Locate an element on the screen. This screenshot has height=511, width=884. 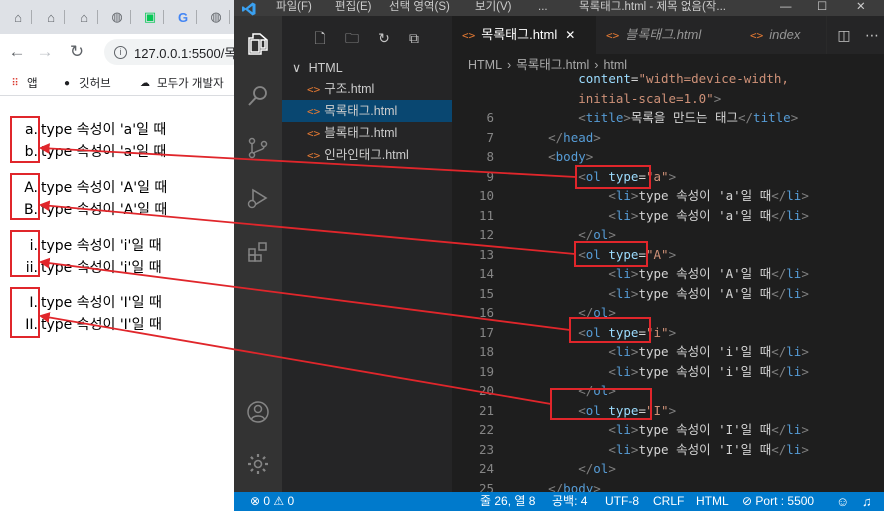
cursor-position: 줄 26, 열 8 is located at coordinates (507, 501).